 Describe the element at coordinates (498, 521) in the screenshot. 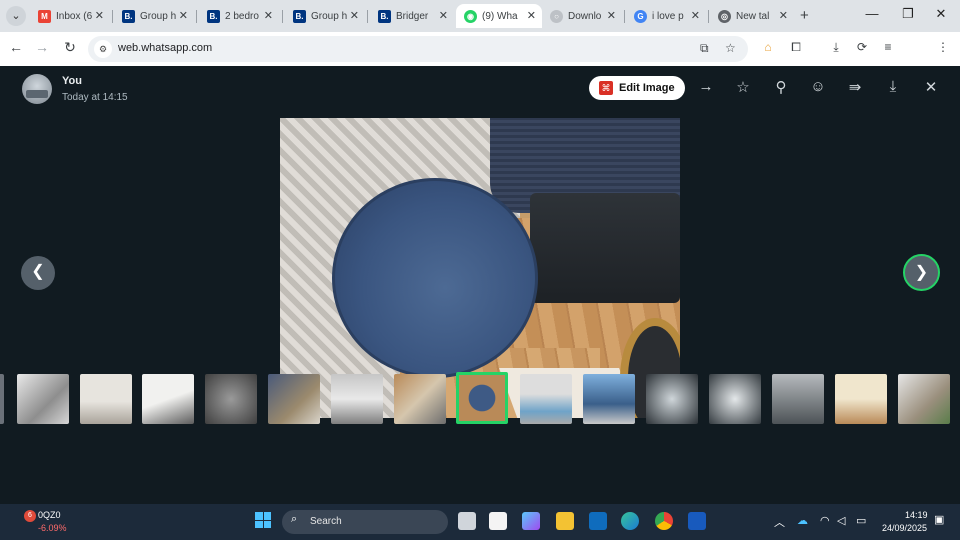

I see `microsoft-store-icon` at that location.